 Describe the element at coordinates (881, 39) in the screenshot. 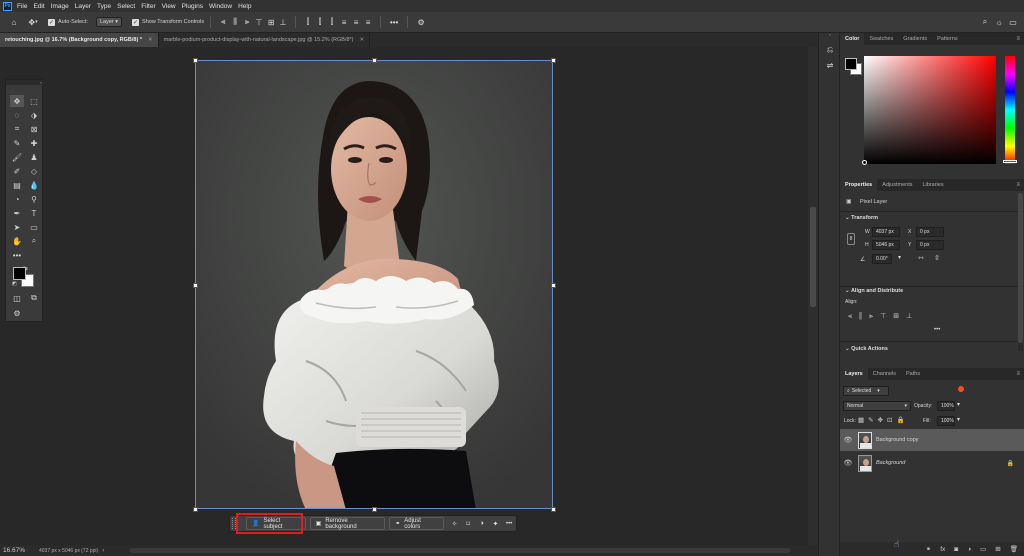

I see `tab-swatches: Swatches` at that location.